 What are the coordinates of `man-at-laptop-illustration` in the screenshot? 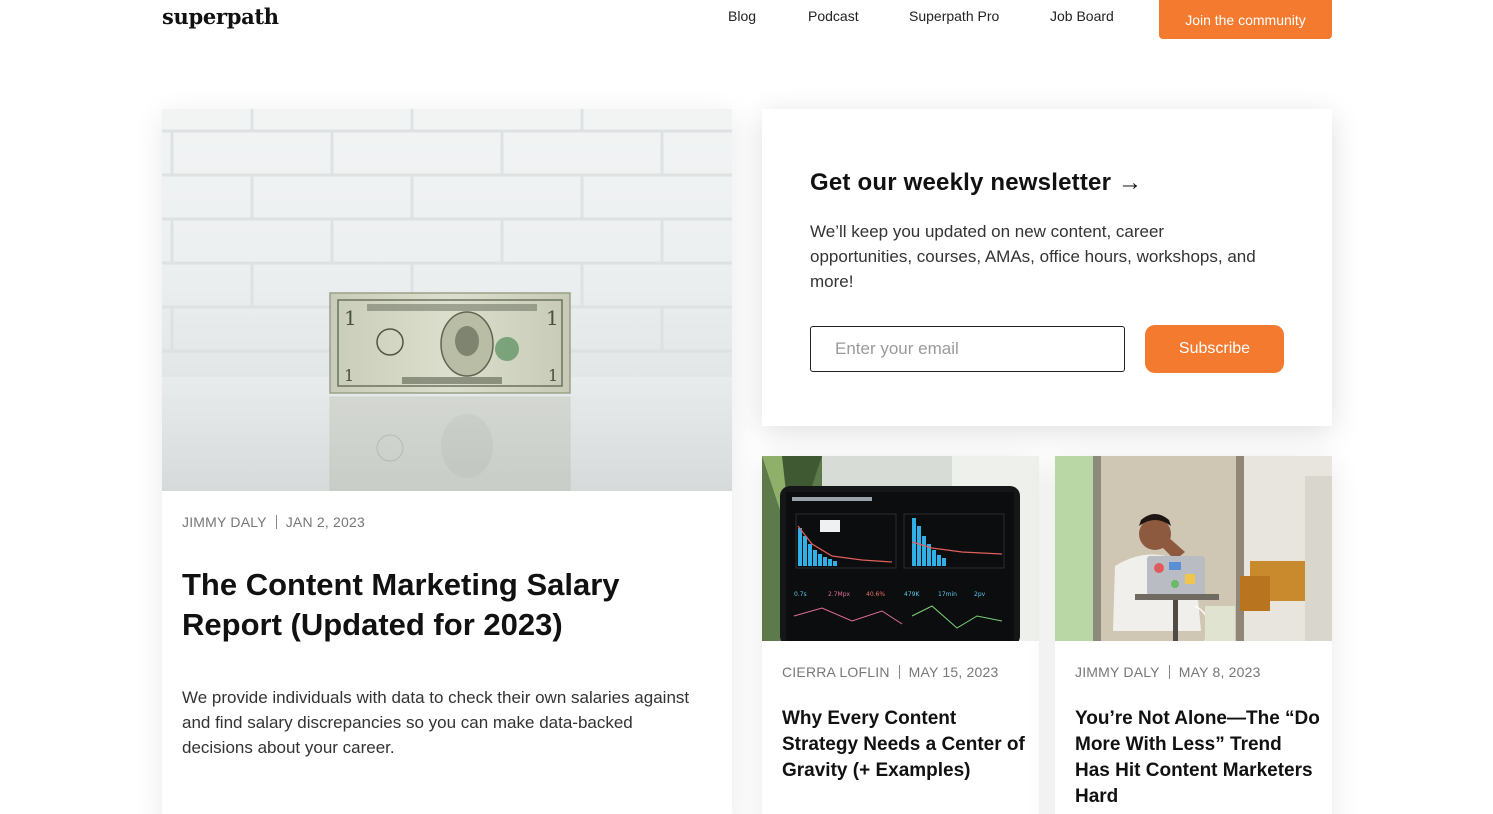 It's located at (1193, 548).